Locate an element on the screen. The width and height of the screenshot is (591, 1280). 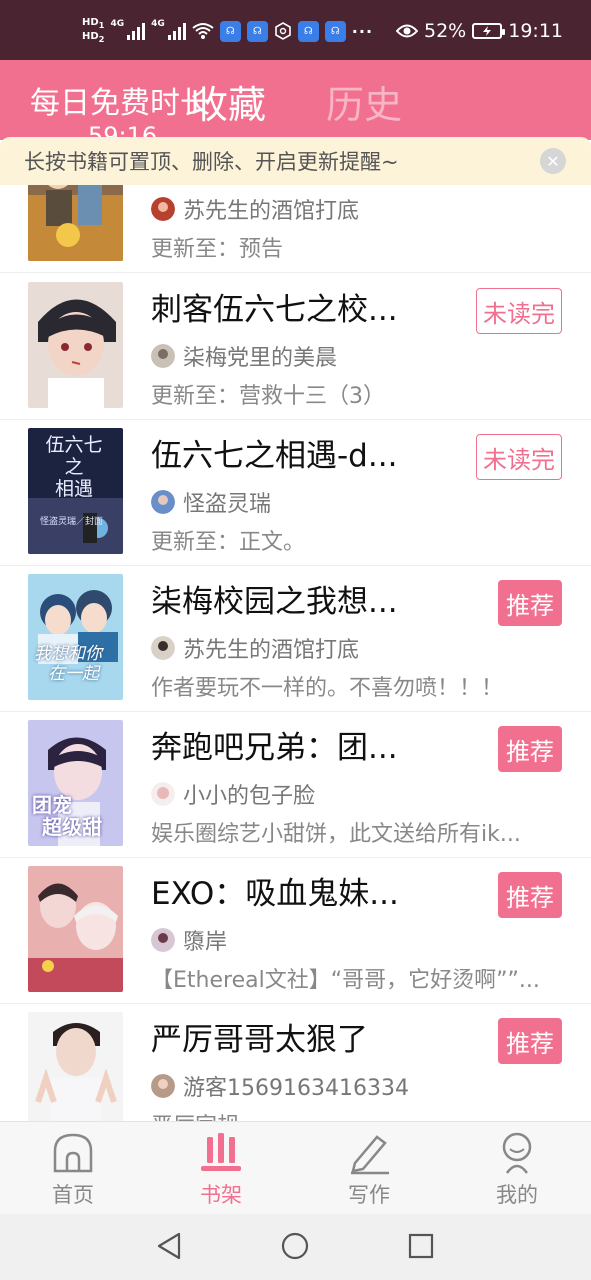
book-author: 隳岸 is located at coordinates (205, 942).